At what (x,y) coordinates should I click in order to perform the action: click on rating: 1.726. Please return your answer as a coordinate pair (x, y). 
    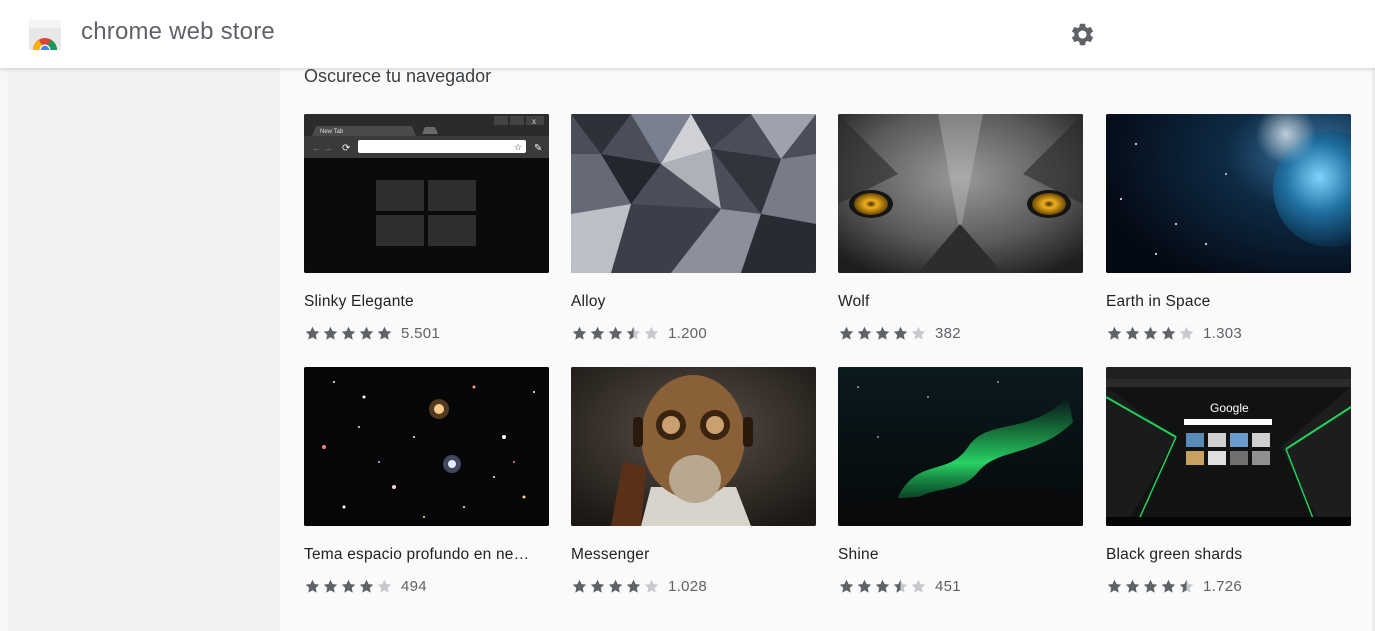
    Looking at the image, I should click on (1228, 586).